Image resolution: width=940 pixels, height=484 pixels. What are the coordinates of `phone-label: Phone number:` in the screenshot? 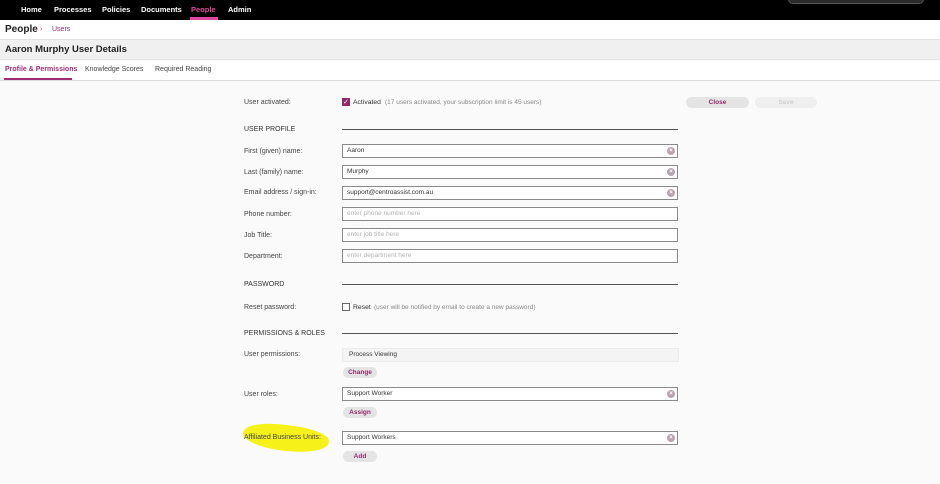 It's located at (268, 214).